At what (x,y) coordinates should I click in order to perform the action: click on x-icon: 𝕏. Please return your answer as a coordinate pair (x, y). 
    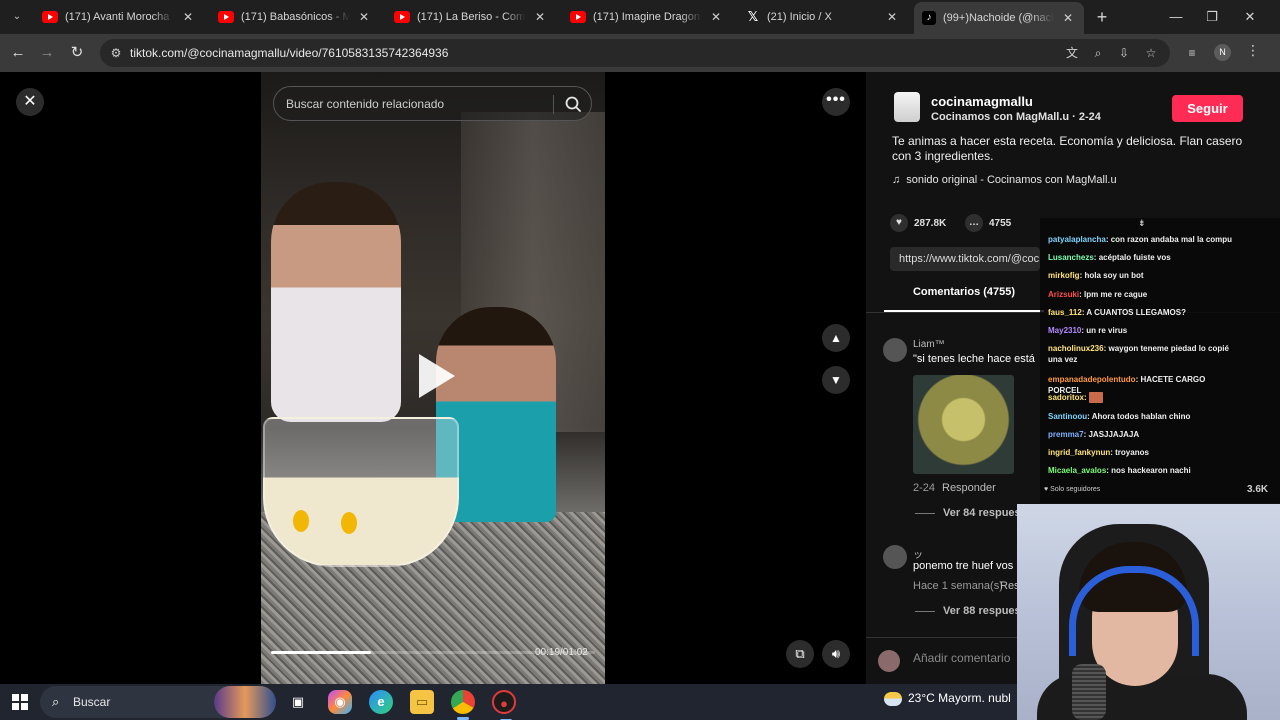
    Looking at the image, I should click on (753, 16).